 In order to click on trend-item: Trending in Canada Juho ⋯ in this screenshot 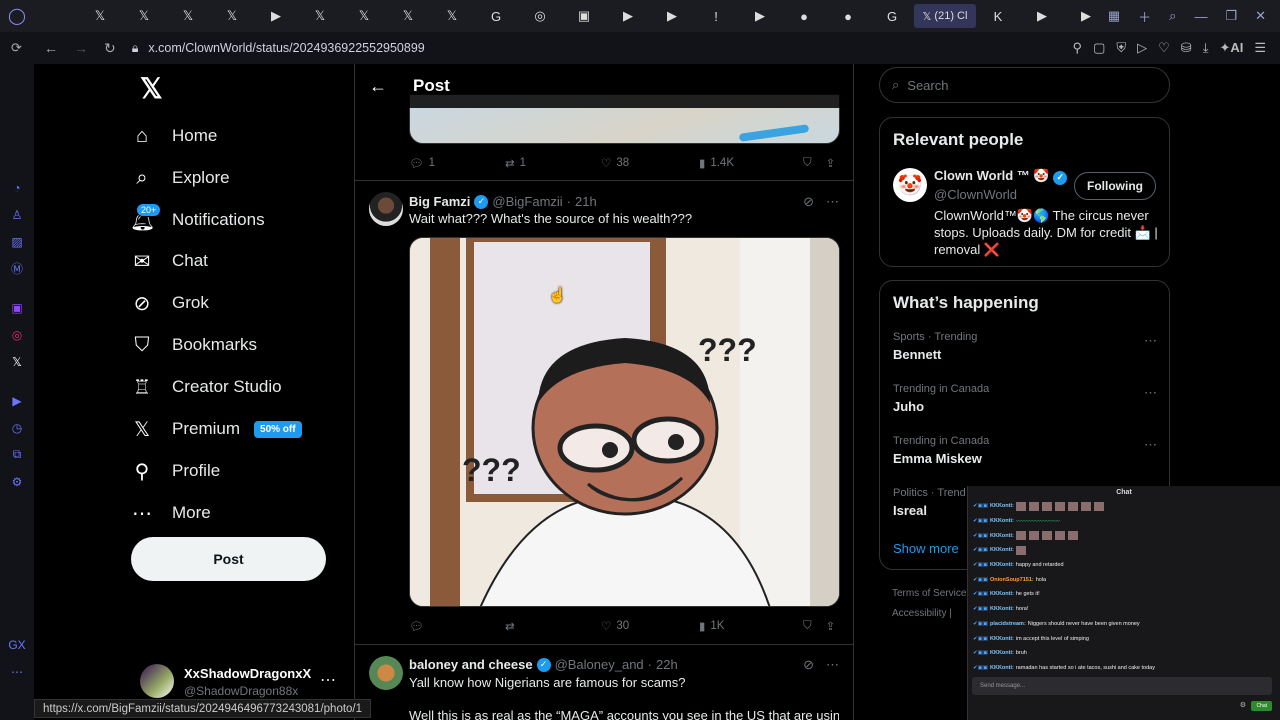, I will do `click(1025, 398)`.